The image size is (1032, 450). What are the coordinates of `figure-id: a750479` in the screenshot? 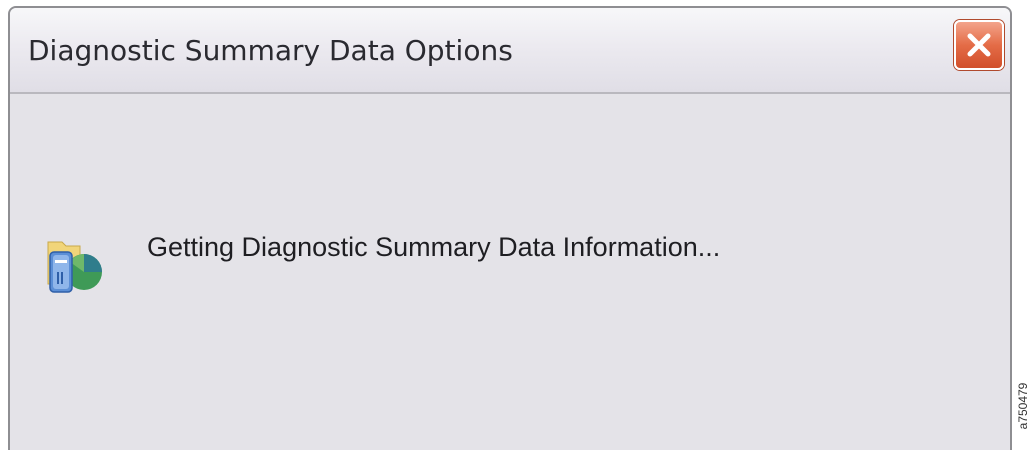 It's located at (1023, 406).